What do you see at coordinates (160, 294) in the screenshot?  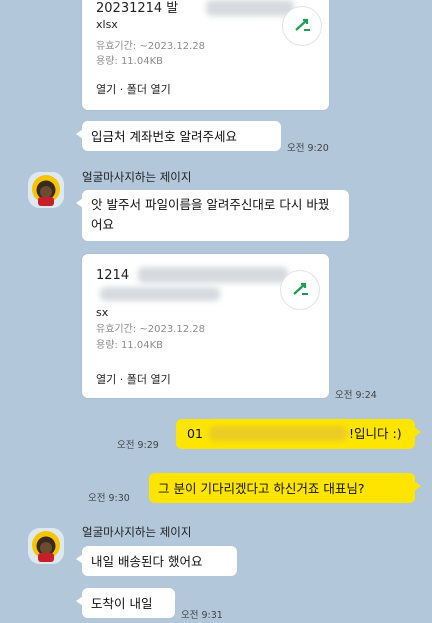 I see `redacted-filename-line2` at bounding box center [160, 294].